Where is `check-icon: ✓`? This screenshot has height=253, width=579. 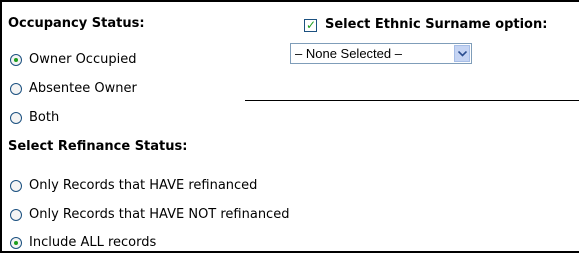
check-icon: ✓ is located at coordinates (311, 25).